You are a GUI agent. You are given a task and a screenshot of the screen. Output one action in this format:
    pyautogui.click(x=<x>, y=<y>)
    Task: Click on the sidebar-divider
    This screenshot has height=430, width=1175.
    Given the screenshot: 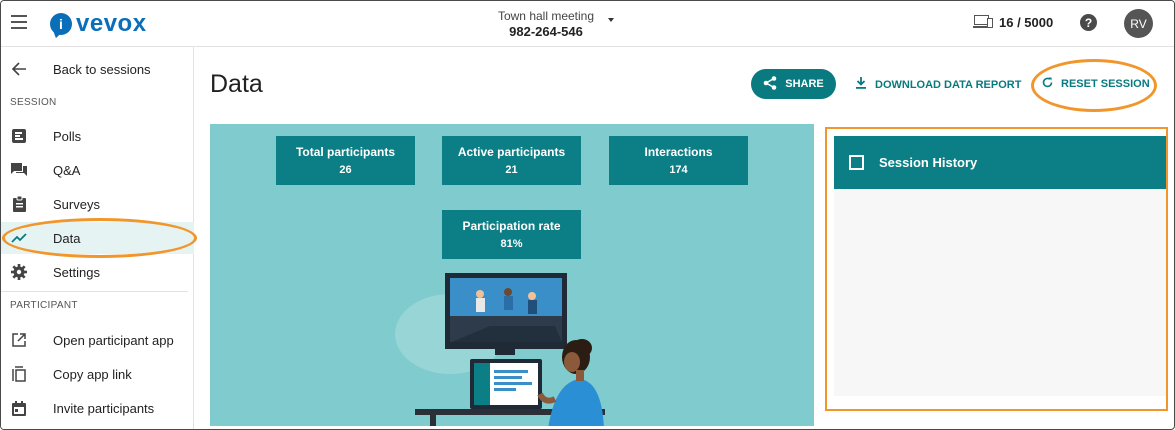 What is the action you would take?
    pyautogui.click(x=94, y=291)
    